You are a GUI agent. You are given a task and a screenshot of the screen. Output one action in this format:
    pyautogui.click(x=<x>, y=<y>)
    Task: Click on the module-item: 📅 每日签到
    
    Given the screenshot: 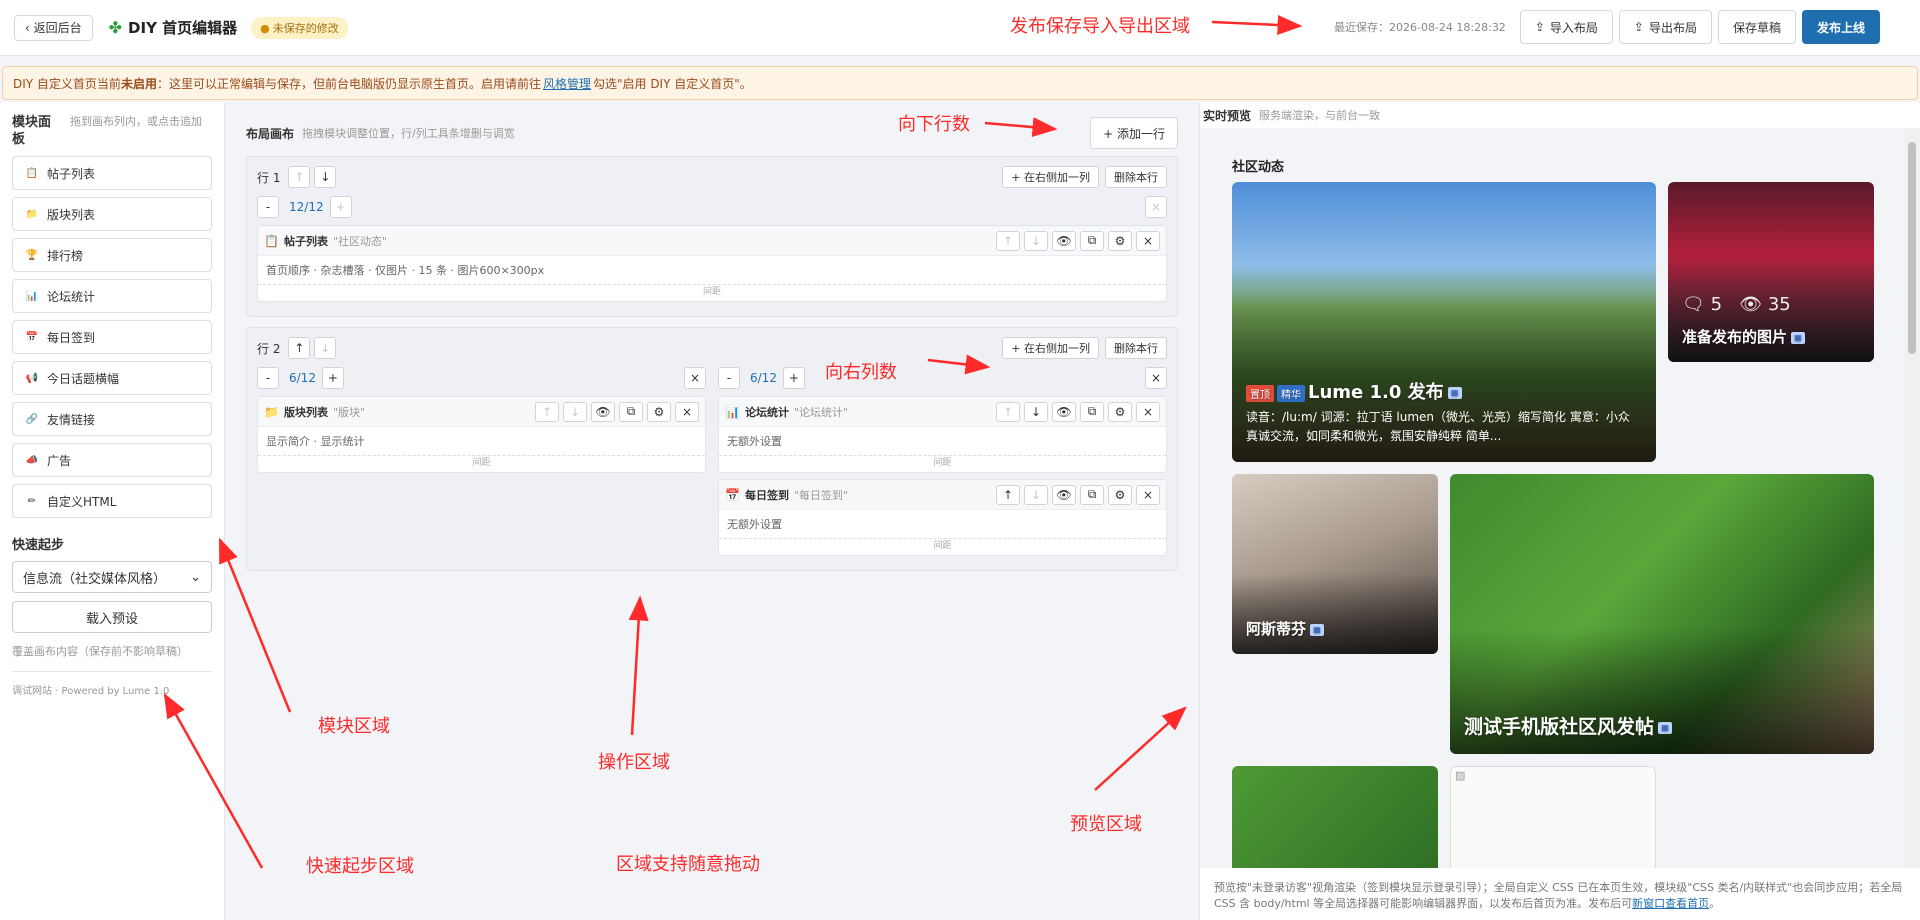 What is the action you would take?
    pyautogui.click(x=112, y=337)
    